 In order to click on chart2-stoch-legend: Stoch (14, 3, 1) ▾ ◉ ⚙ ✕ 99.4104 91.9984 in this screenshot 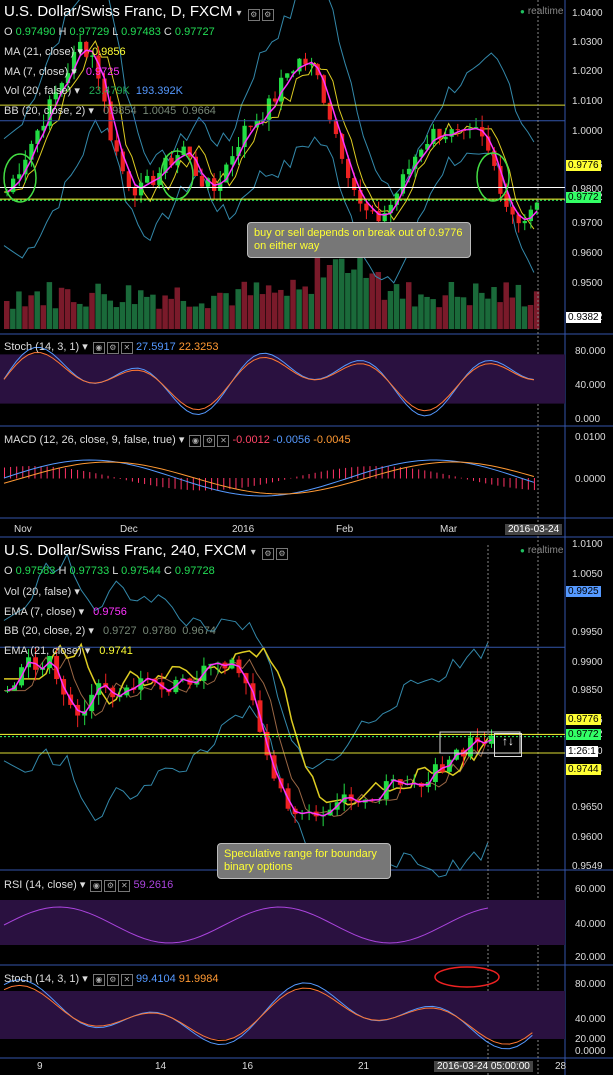, I will do `click(111, 979)`.